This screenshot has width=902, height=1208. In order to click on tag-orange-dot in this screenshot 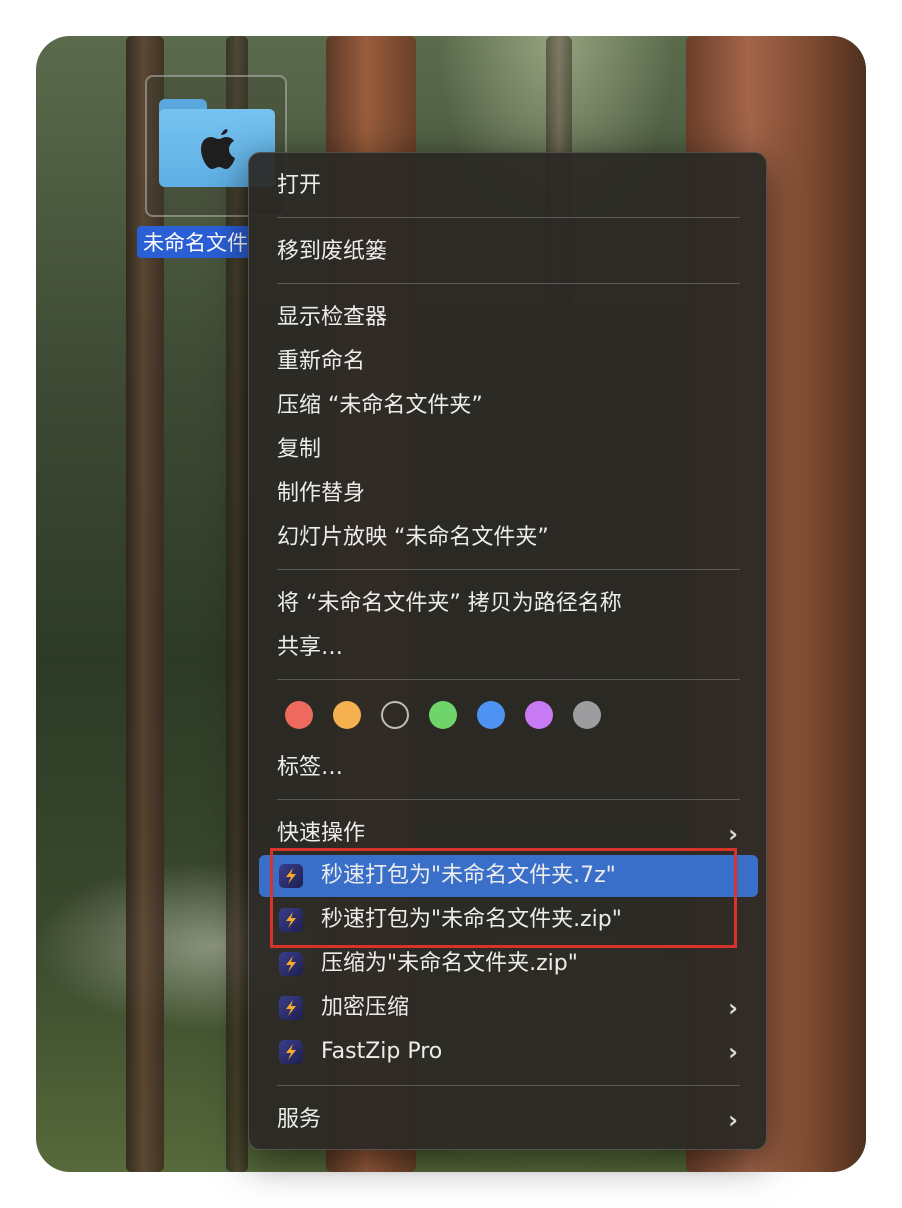, I will do `click(347, 715)`.